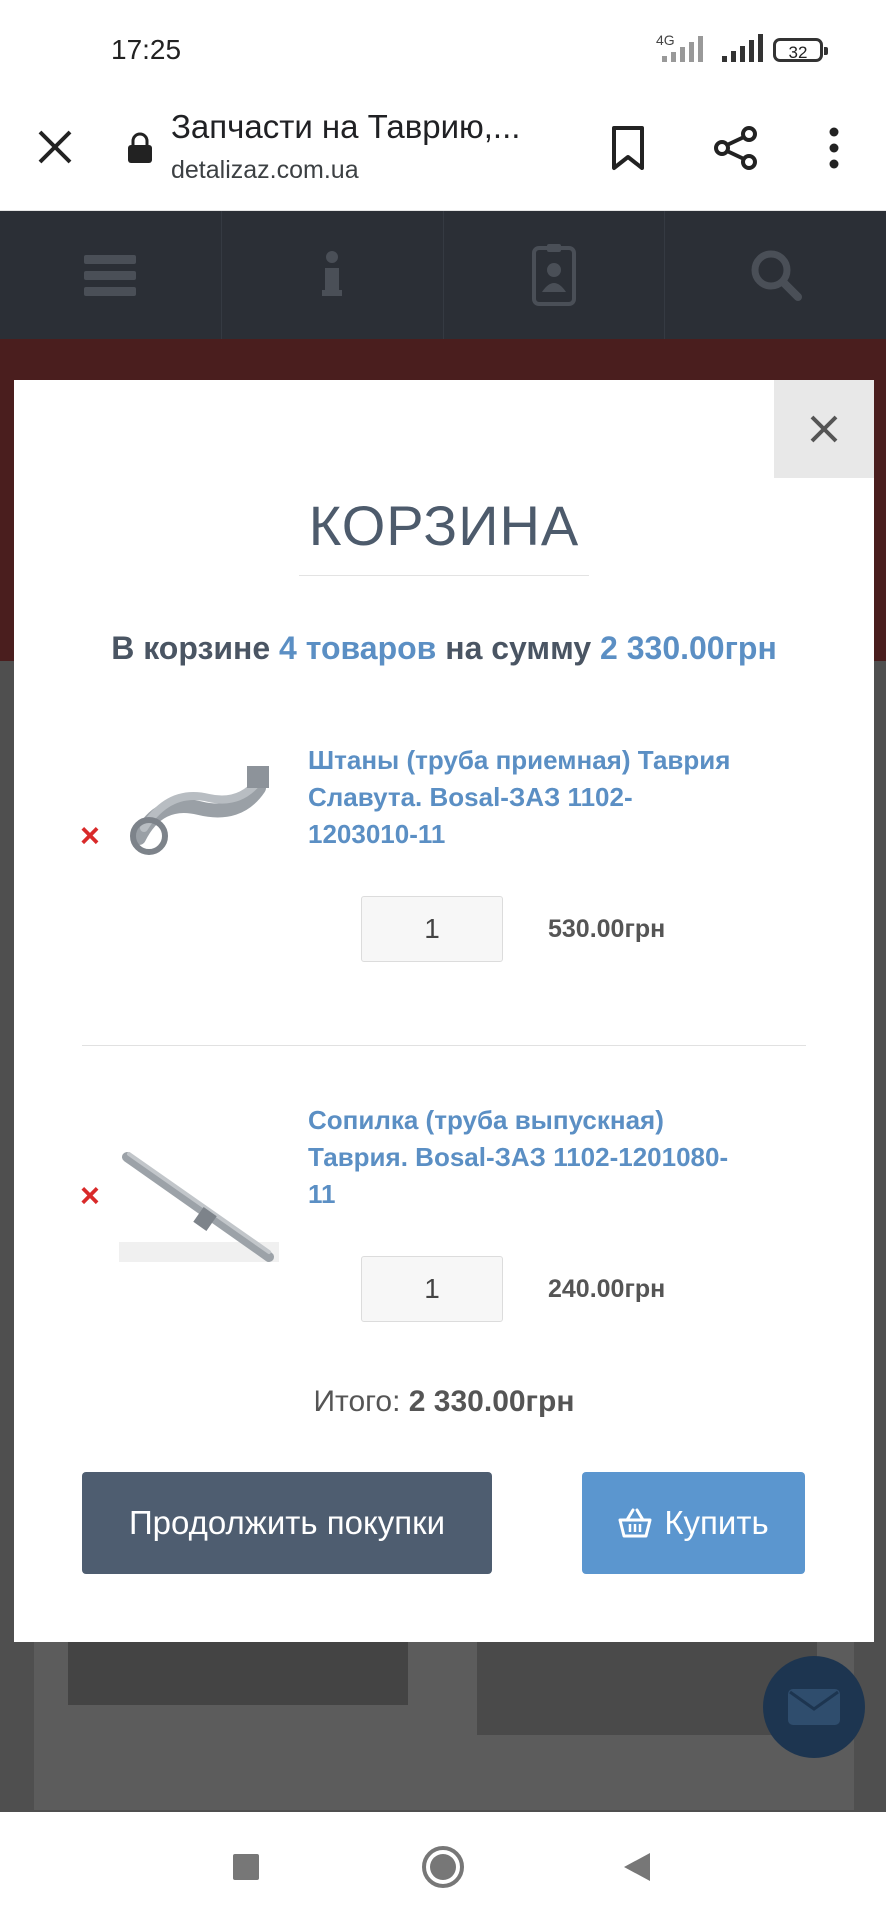 Image resolution: width=886 pixels, height=1920 pixels. I want to click on basket-icon, so click(635, 1523).